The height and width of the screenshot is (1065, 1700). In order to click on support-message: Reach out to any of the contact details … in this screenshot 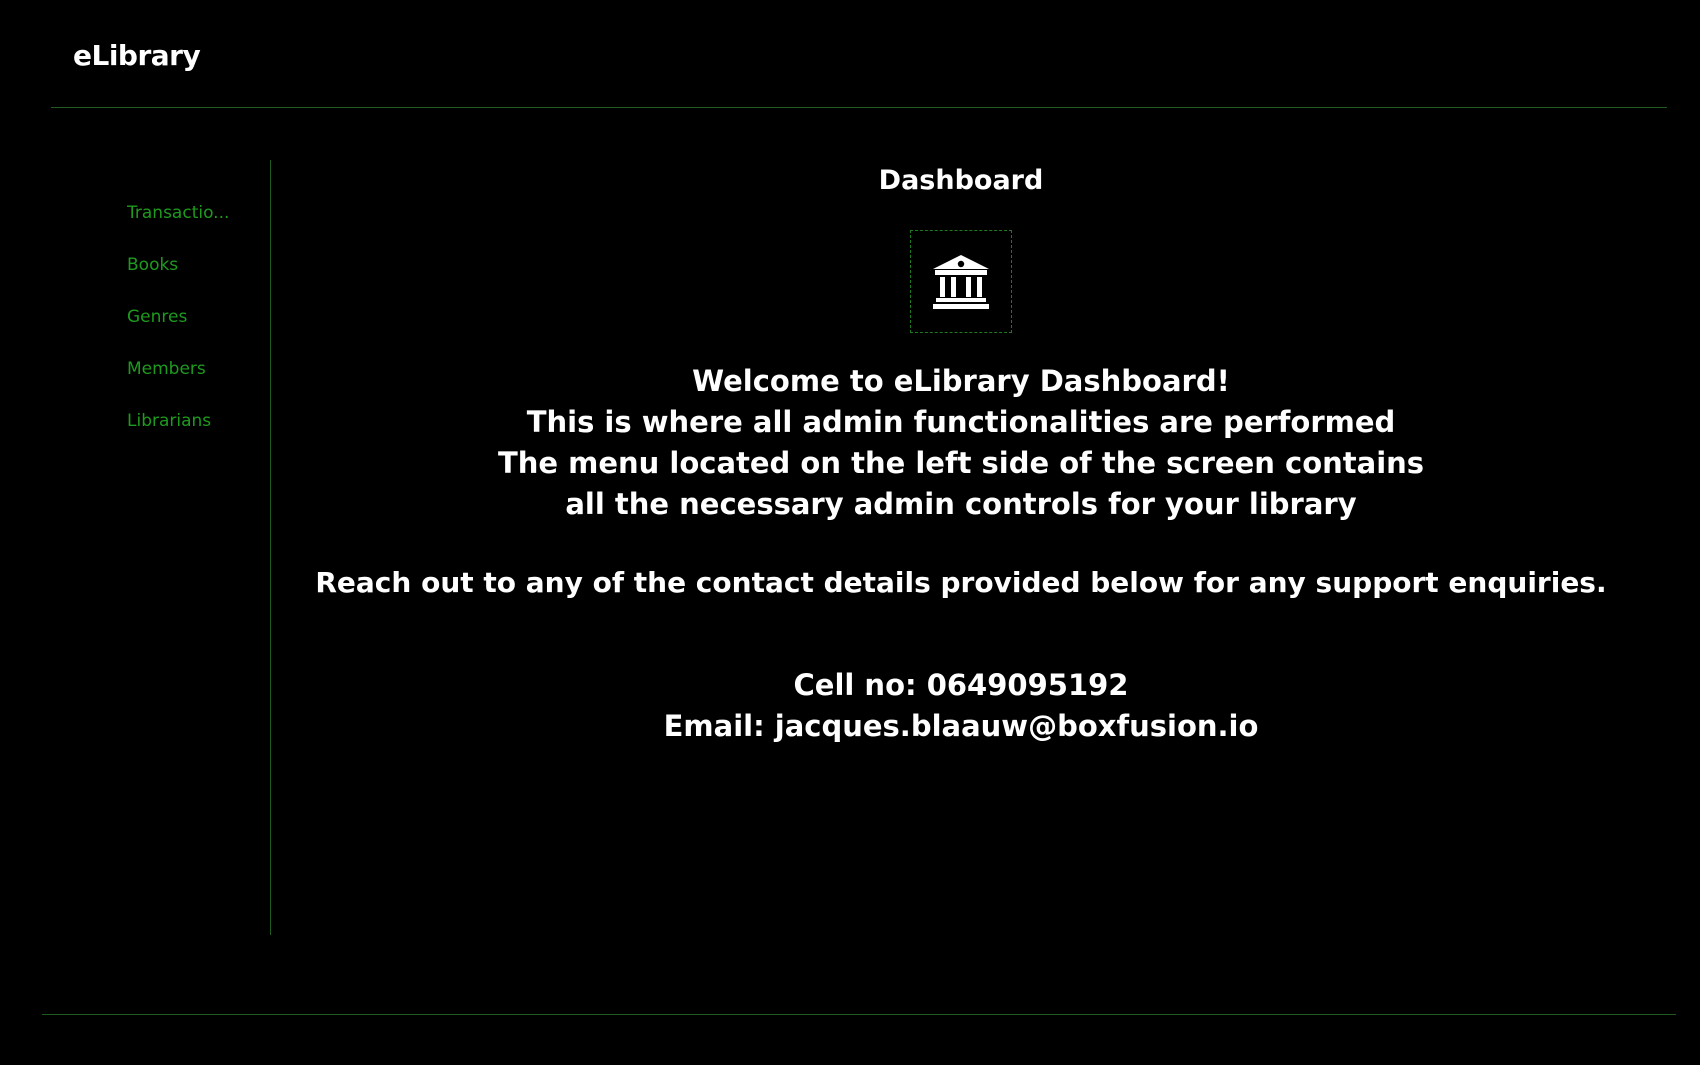, I will do `click(961, 582)`.